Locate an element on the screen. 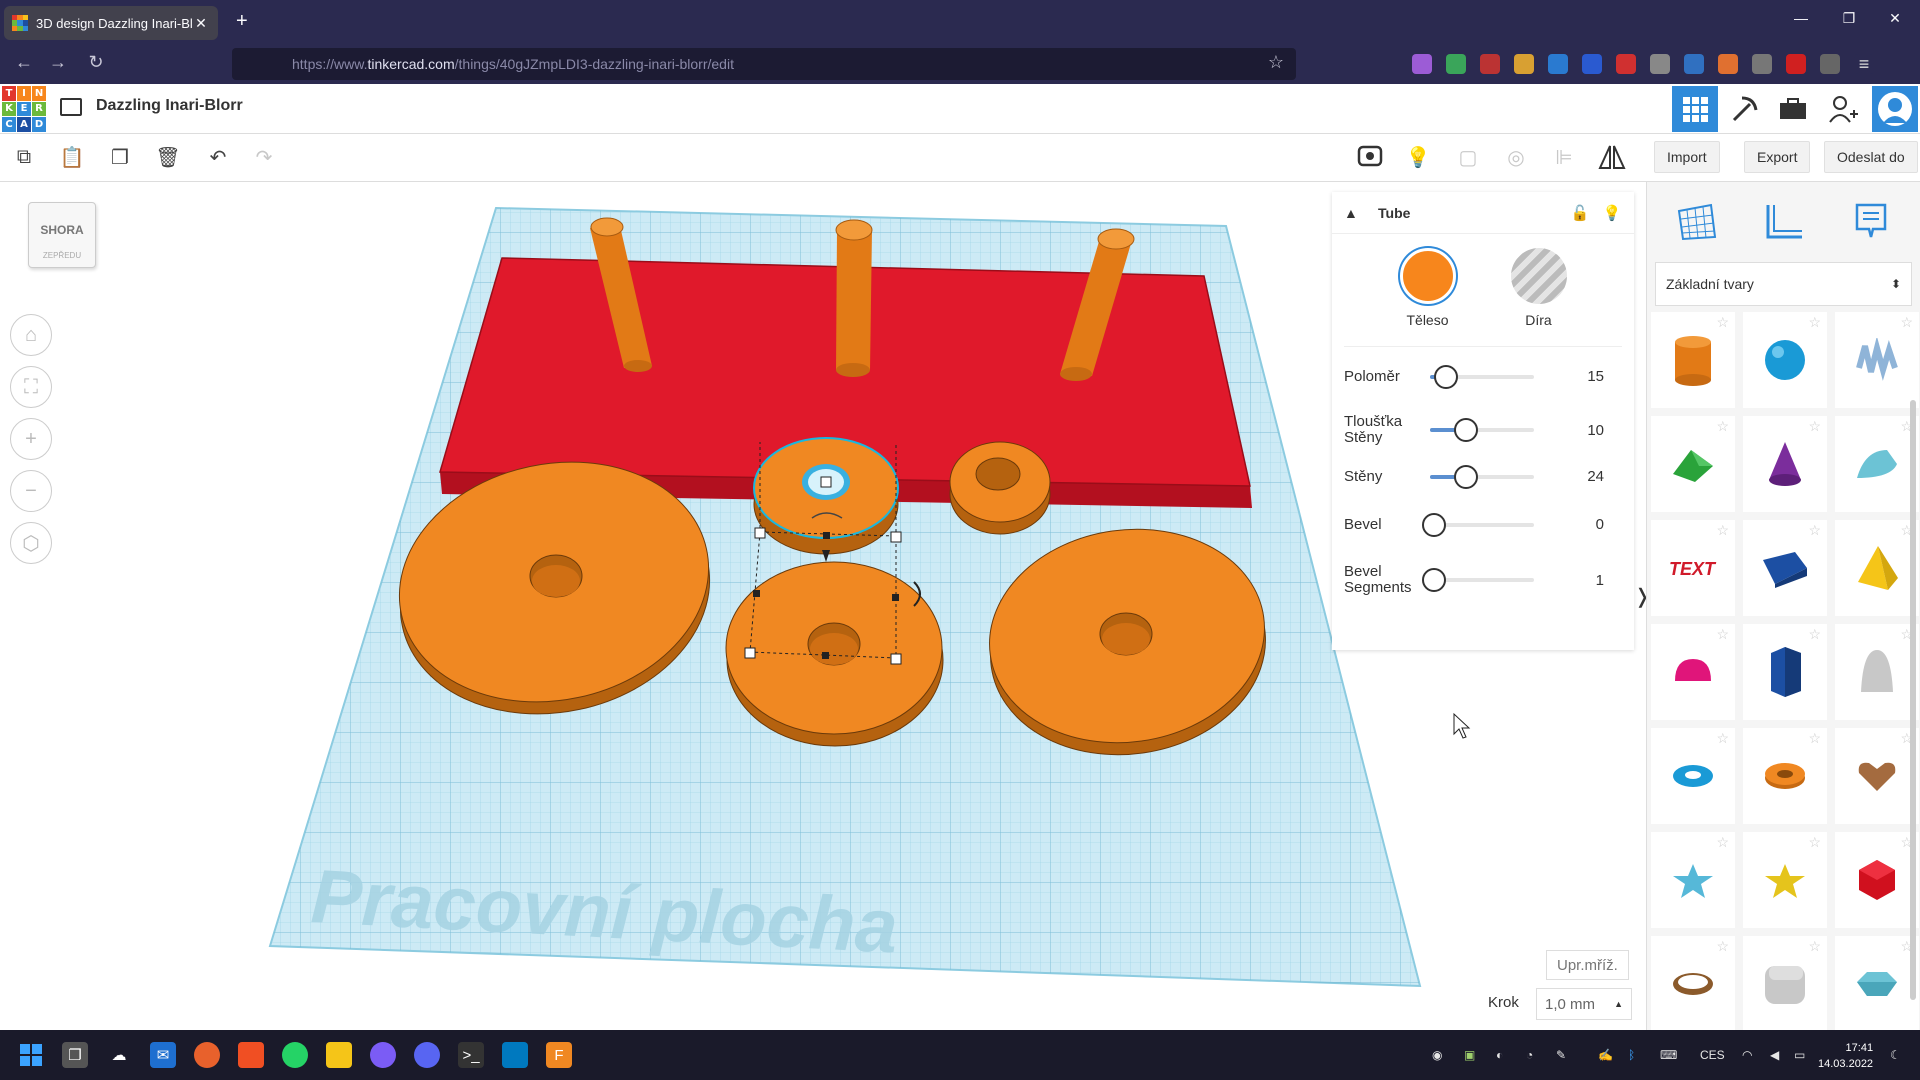 This screenshot has height=1080, width=1920. zoom-out-icon: − is located at coordinates (31, 491).